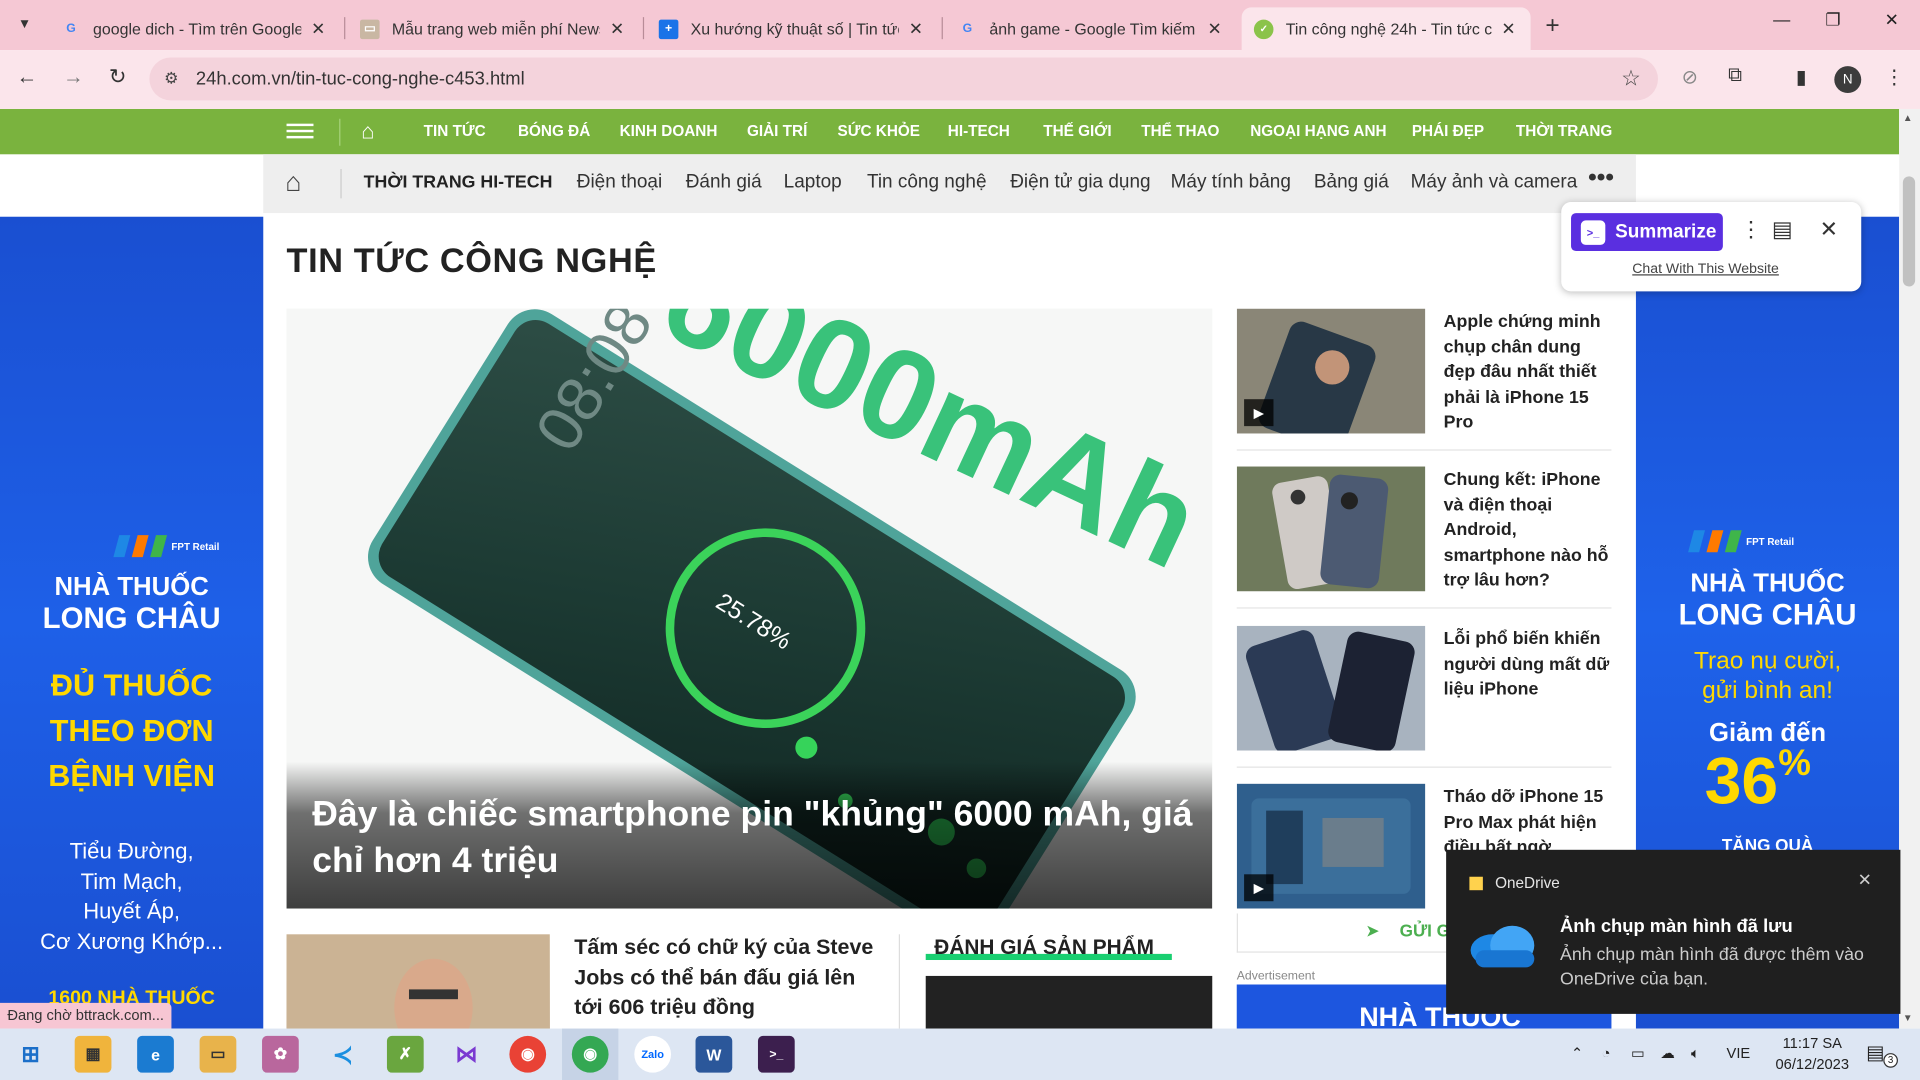 The width and height of the screenshot is (1920, 1080). Describe the element at coordinates (1351, 182) in the screenshot. I see `sub-nav-bang-gia: Bảng giá` at that location.